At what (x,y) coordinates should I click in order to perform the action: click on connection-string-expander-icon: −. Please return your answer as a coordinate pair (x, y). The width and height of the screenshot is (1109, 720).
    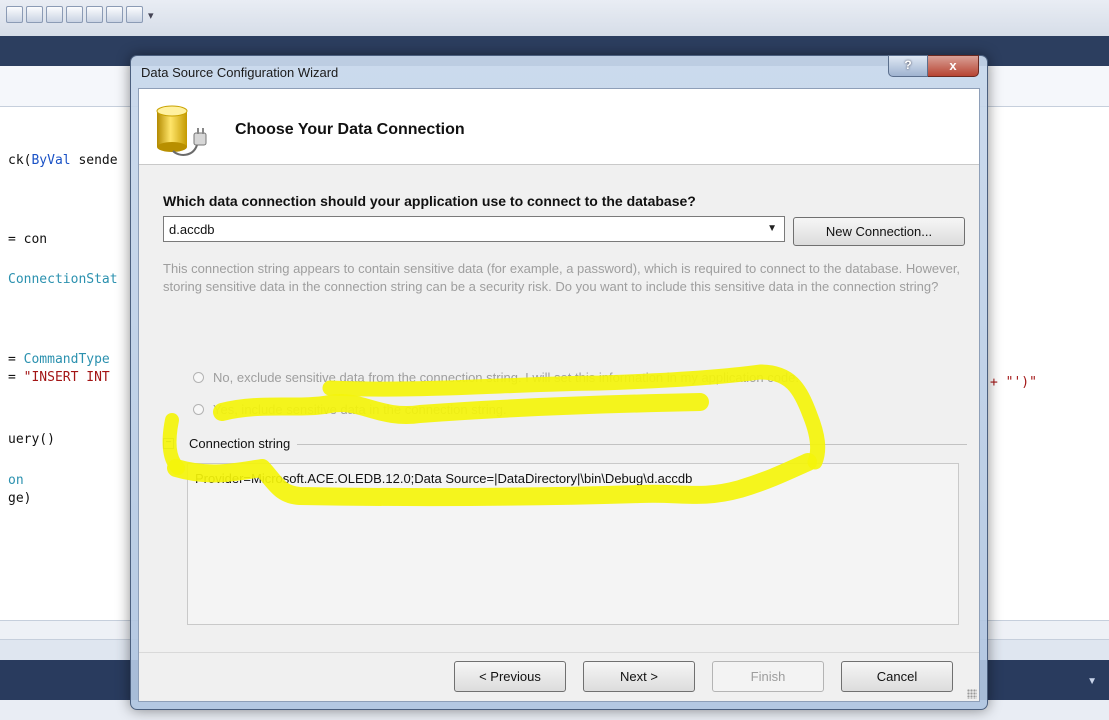
    Looking at the image, I should click on (168, 443).